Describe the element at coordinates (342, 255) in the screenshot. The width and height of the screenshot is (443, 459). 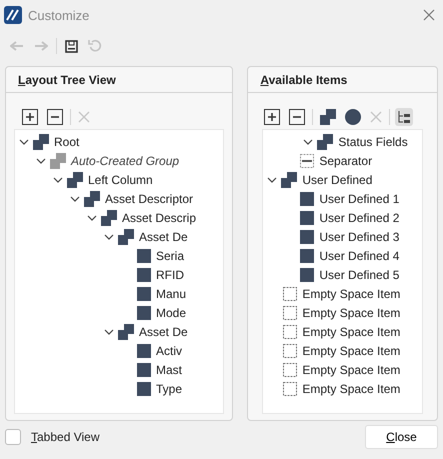
I see `tree-item: User Defined 4` at that location.